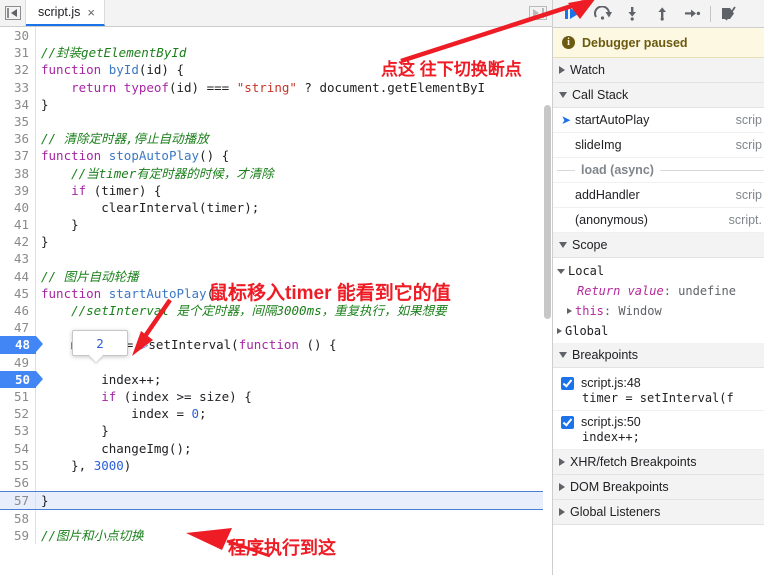 The image size is (764, 575). What do you see at coordinates (276, 173) in the screenshot?
I see `code-line: 38 //当timer有定时器的时候，才清除` at bounding box center [276, 173].